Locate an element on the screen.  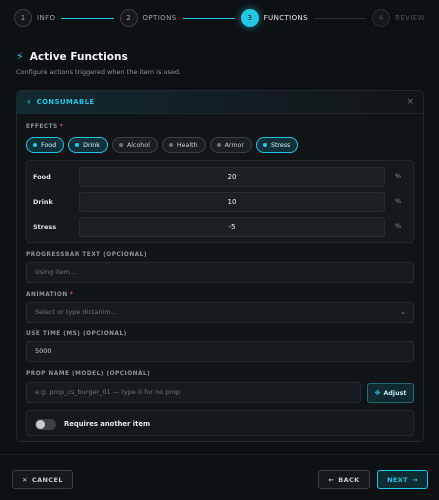
step-label: OPTIONS is located at coordinates (159, 18).